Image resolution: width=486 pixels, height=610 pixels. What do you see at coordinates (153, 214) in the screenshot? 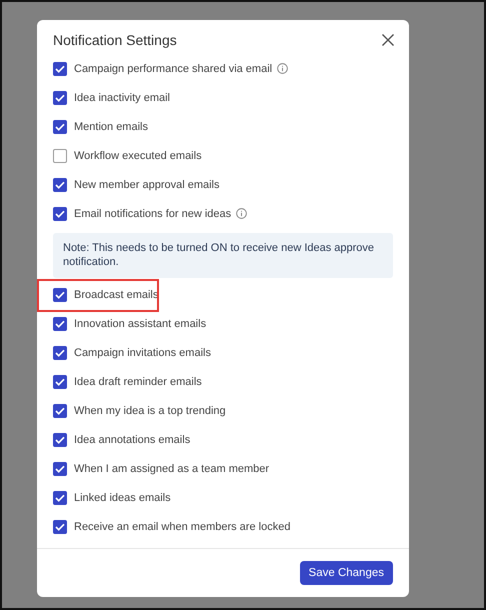
I see `option-label: Email notifications for new ideas` at bounding box center [153, 214].